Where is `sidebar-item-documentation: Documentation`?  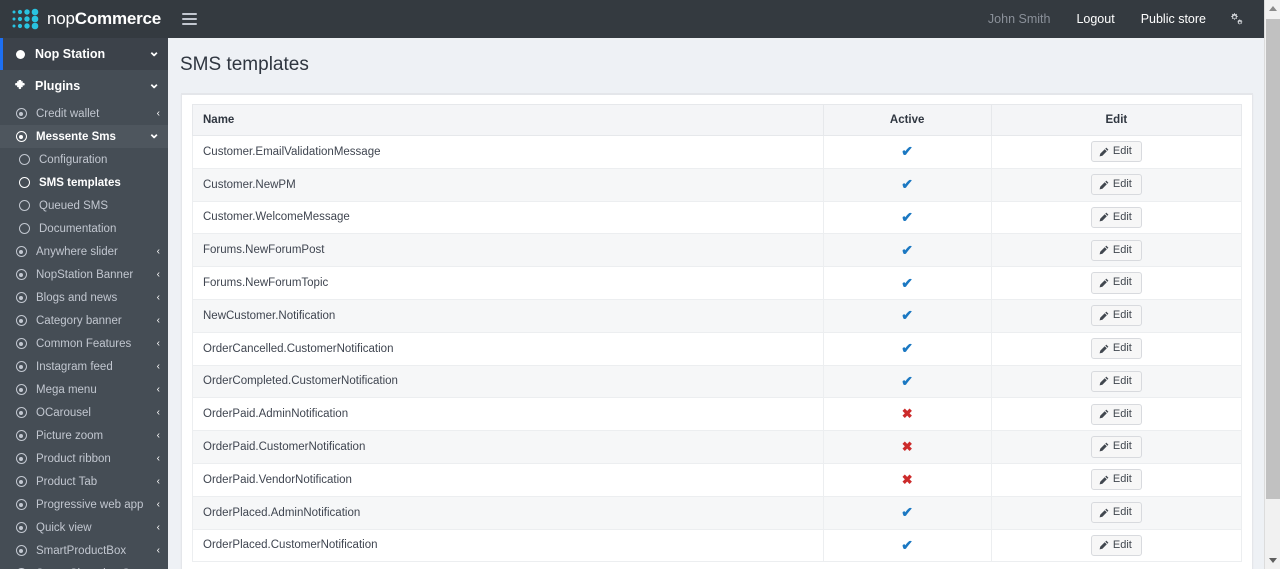
sidebar-item-documentation: Documentation is located at coordinates (84, 228).